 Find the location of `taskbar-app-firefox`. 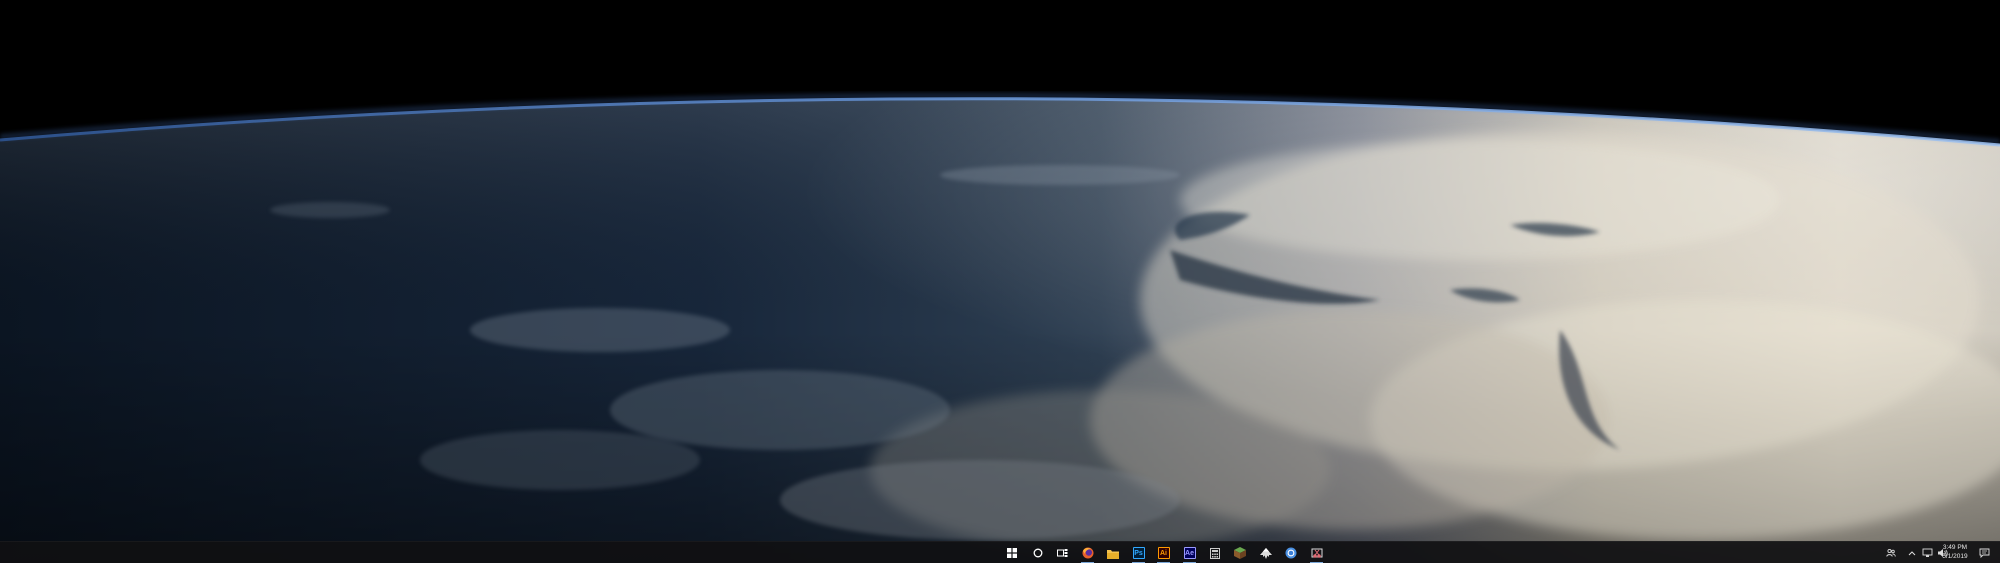

taskbar-app-firefox is located at coordinates (1087, 554).